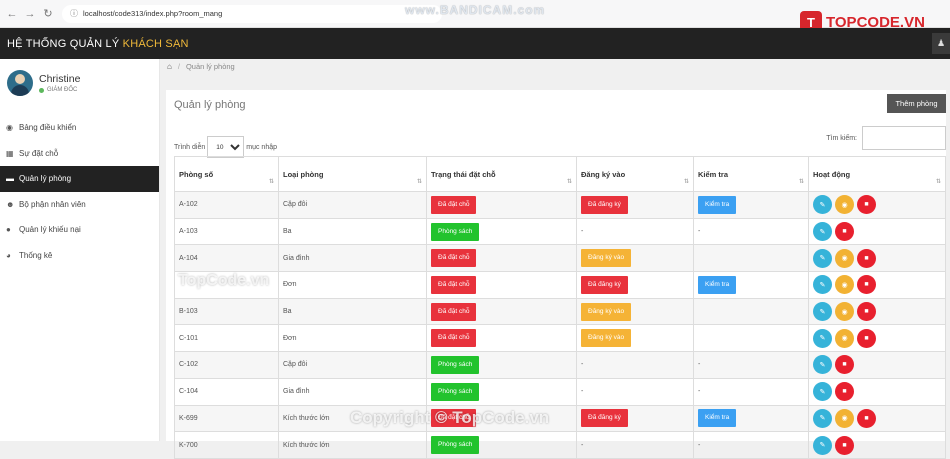 The height and width of the screenshot is (459, 950). What do you see at coordinates (751, 174) in the screenshot?
I see `col-checkout: Kiểm tra ⇅` at bounding box center [751, 174].